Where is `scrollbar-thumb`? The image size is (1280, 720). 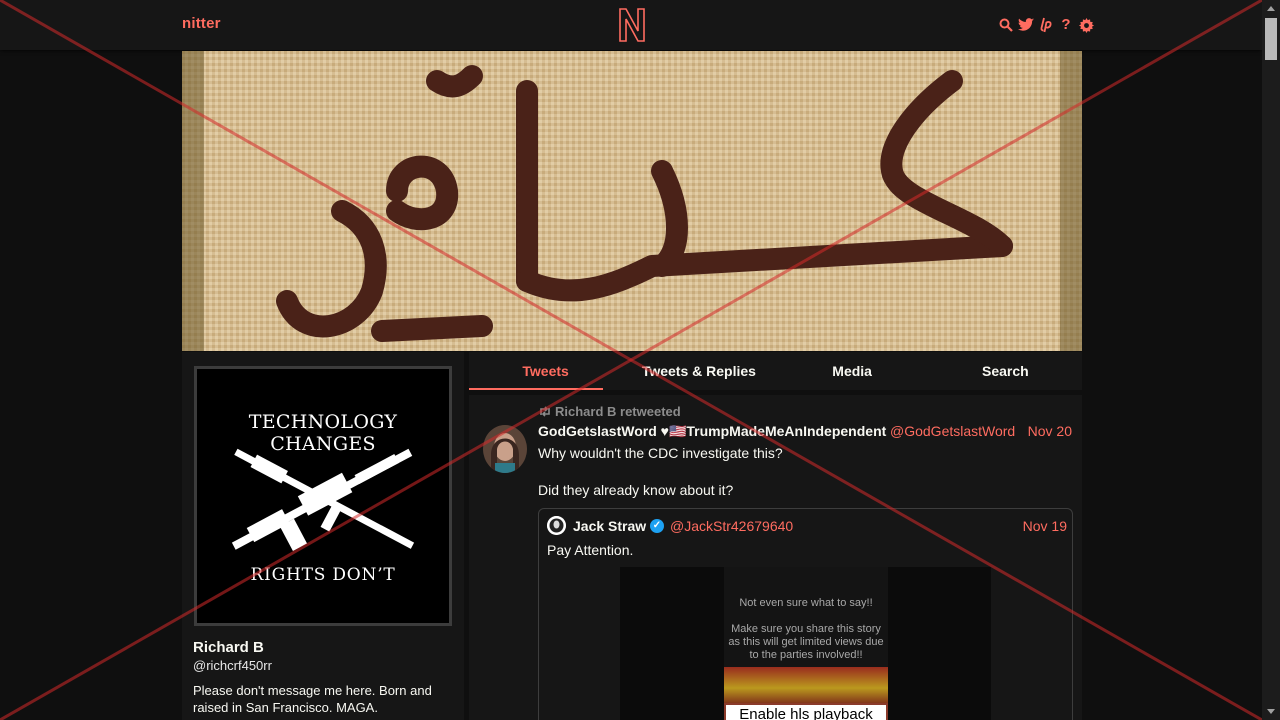
scrollbar-thumb is located at coordinates (1271, 39).